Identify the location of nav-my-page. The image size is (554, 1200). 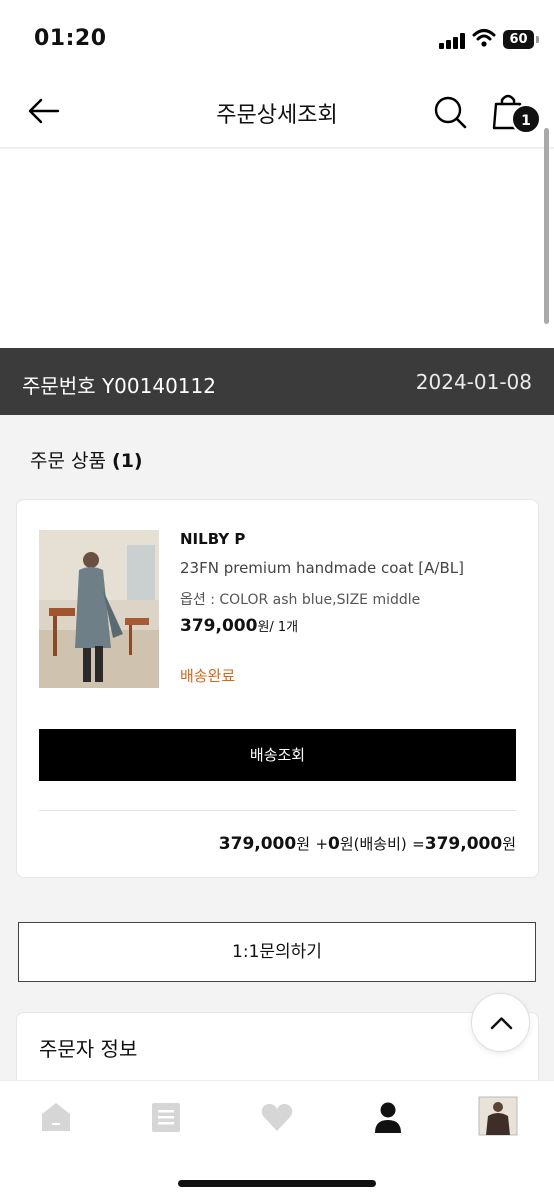
(388, 1117).